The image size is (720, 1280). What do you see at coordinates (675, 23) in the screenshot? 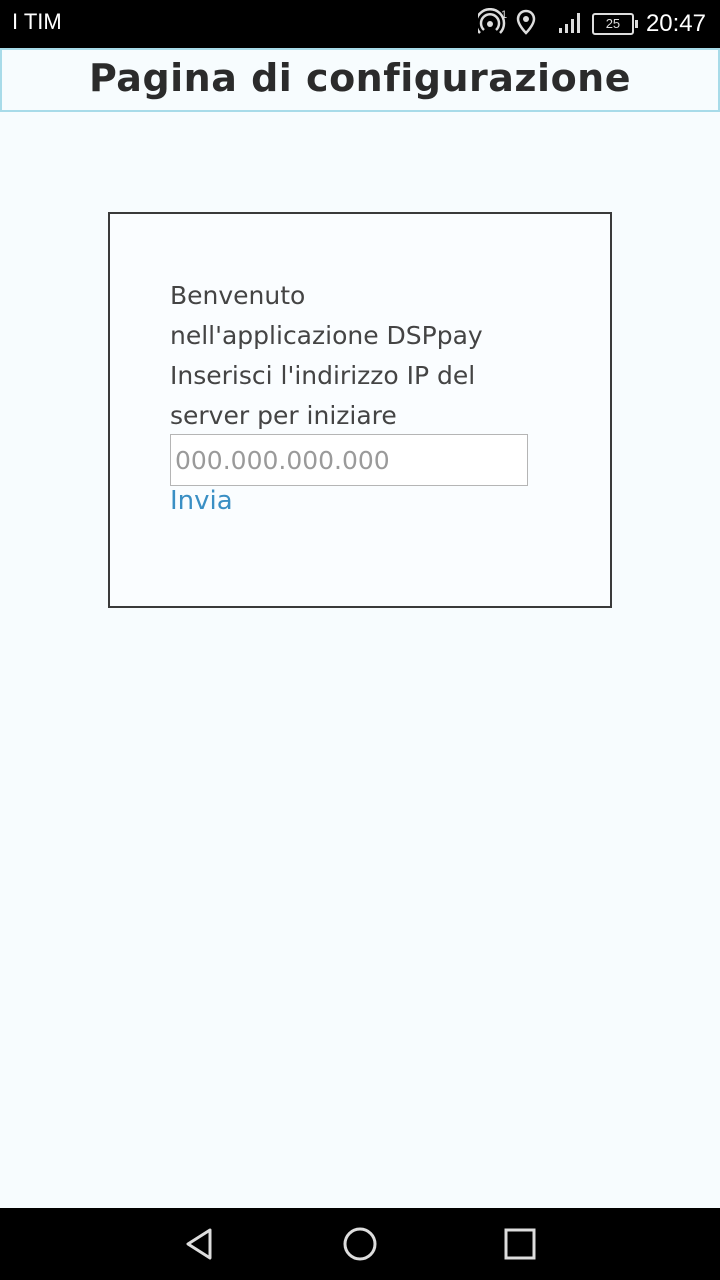
I see `status-time: 20:47` at bounding box center [675, 23].